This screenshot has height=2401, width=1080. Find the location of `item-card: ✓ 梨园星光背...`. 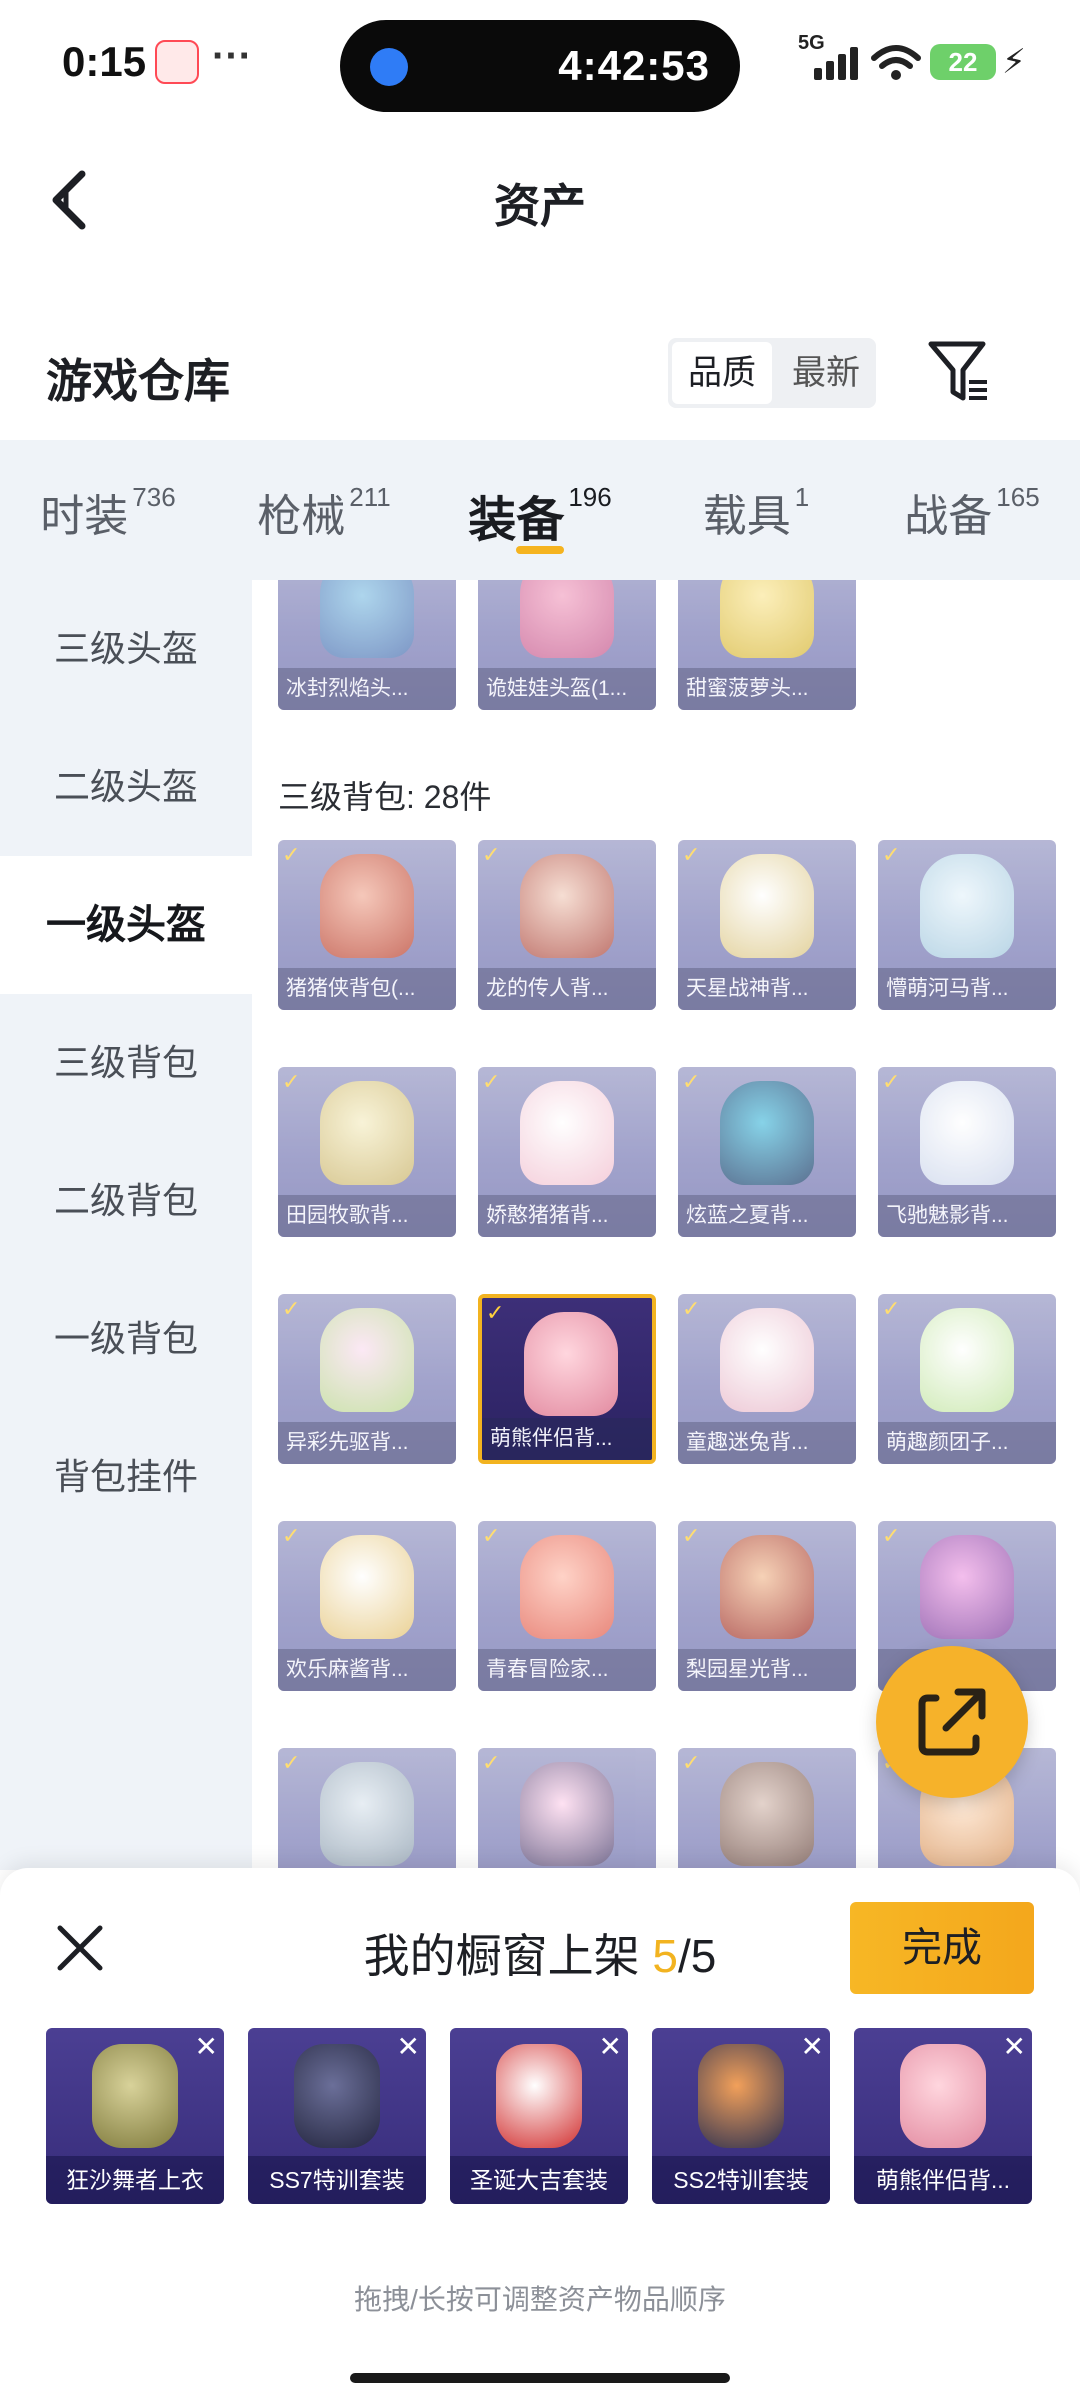

item-card: ✓ 梨园星光背... is located at coordinates (767, 1606).